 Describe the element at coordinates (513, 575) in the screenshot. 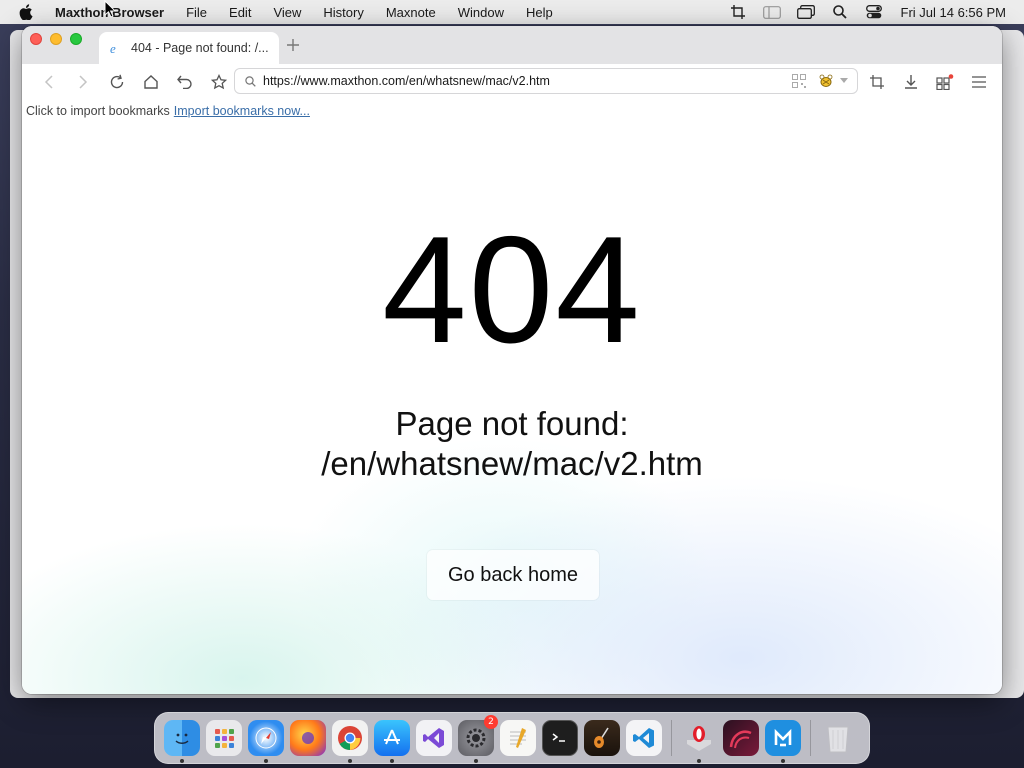

I see `go-back-home-button: Go back home` at that location.